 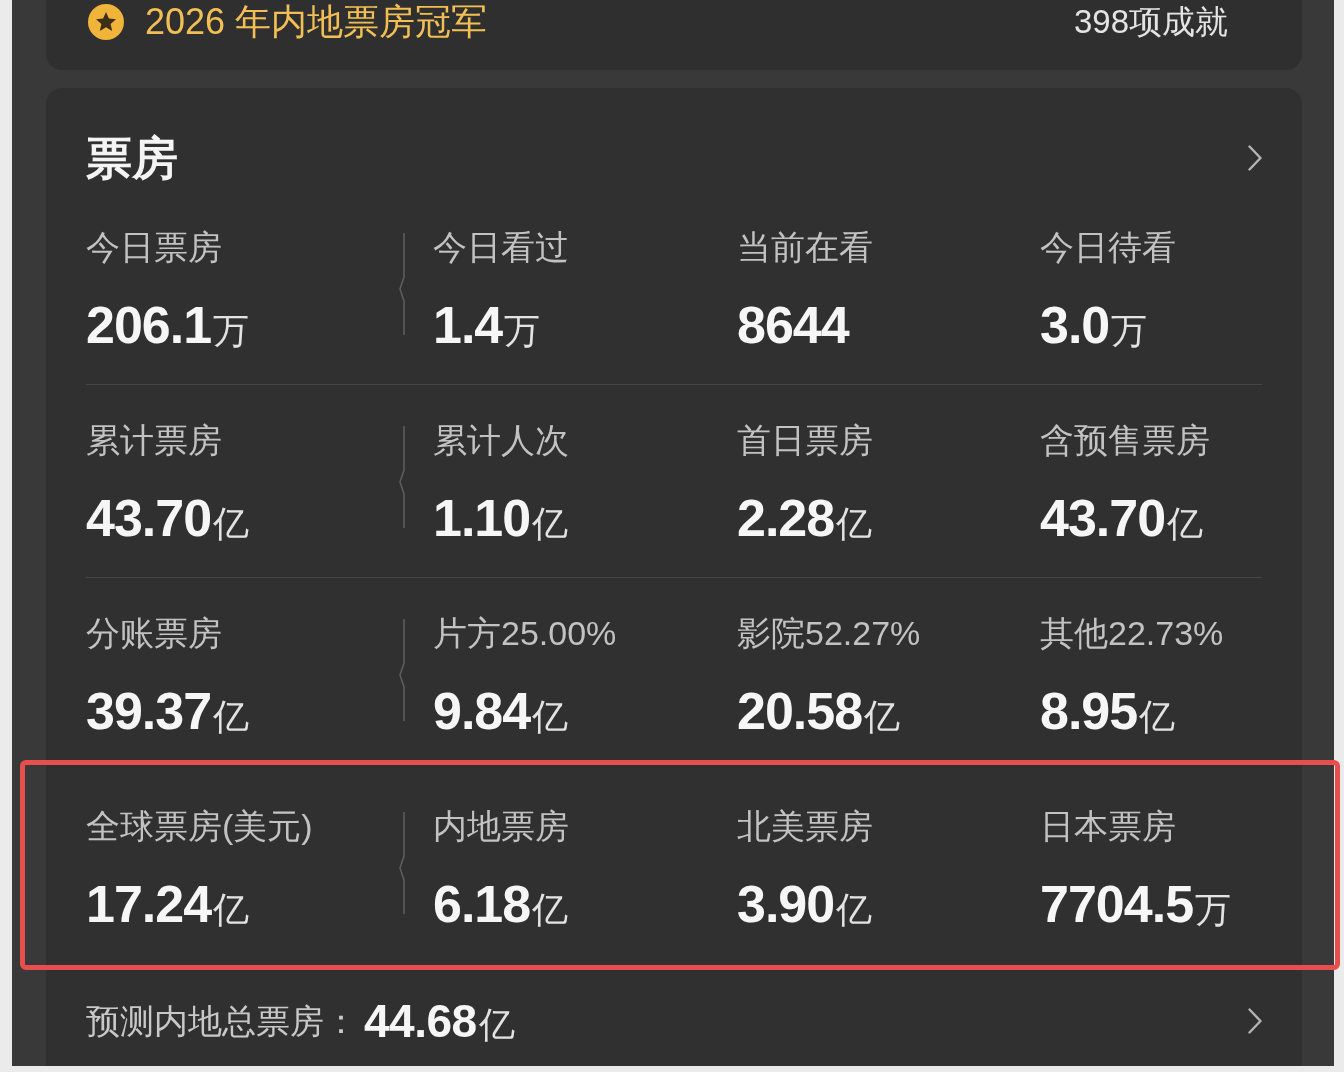 I want to click on stat-value: 8.95亿, so click(x=1108, y=711).